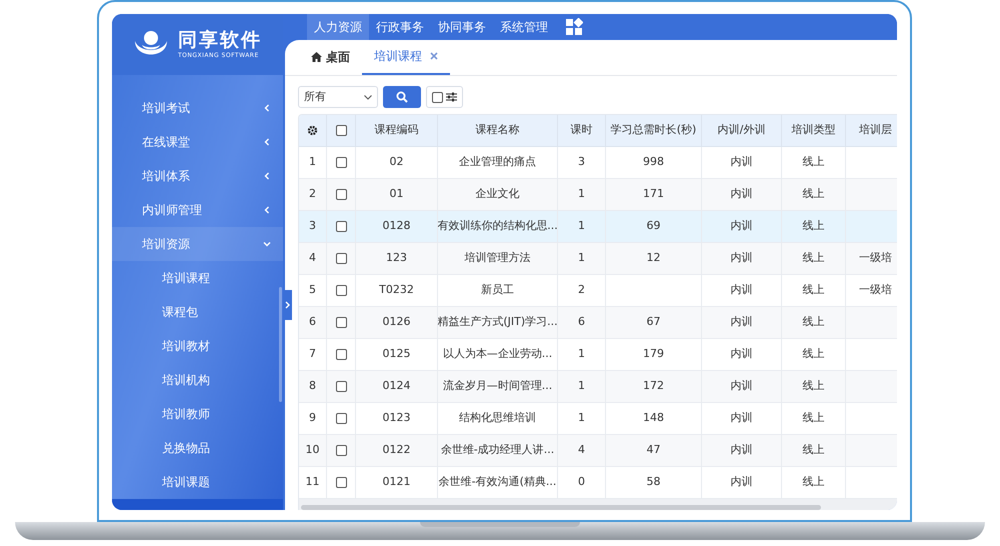  I want to click on table-cell-text: 179, so click(653, 354).